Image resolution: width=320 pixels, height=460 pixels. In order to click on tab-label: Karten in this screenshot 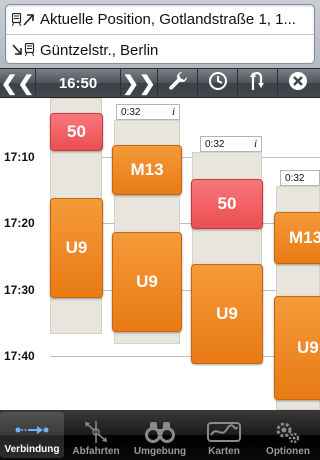, I will do `click(224, 451)`.